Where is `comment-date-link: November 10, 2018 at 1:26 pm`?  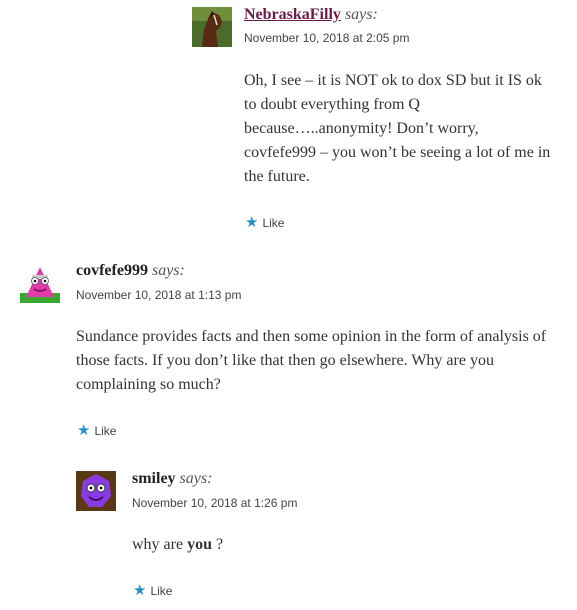 comment-date-link: November 10, 2018 at 1:26 pm is located at coordinates (214, 503).